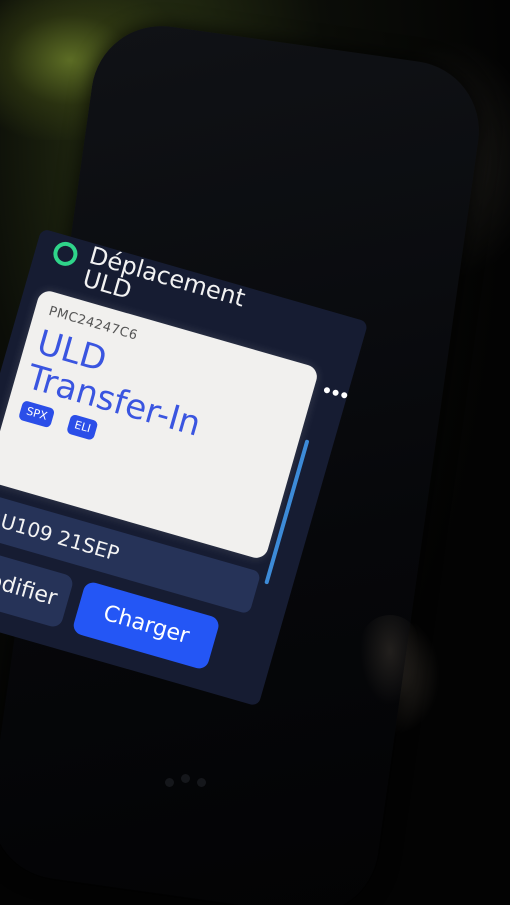 The height and width of the screenshot is (905, 510). What do you see at coordinates (390, 660) in the screenshot?
I see `hand-finger` at bounding box center [390, 660].